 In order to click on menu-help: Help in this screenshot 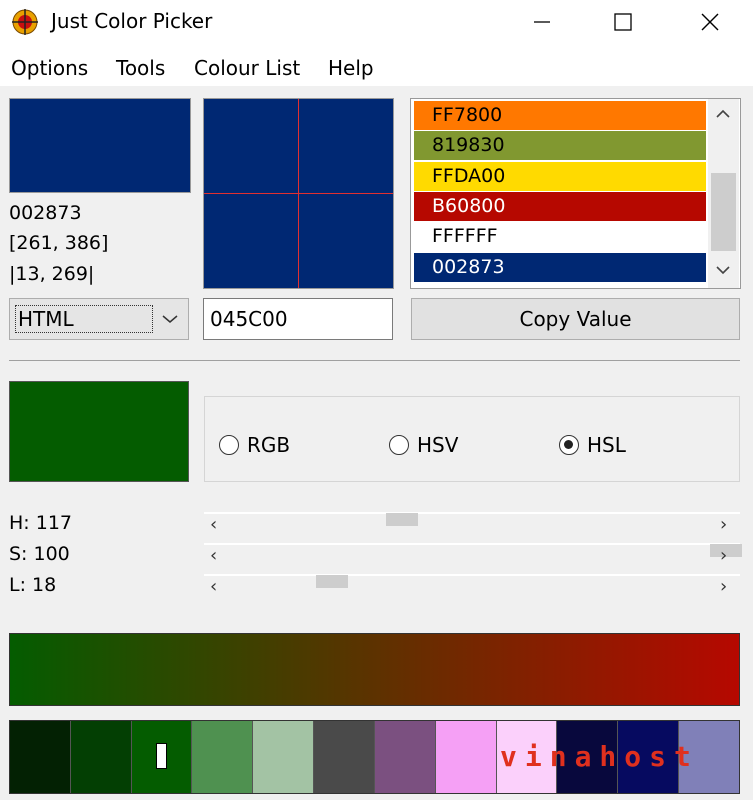, I will do `click(351, 68)`.